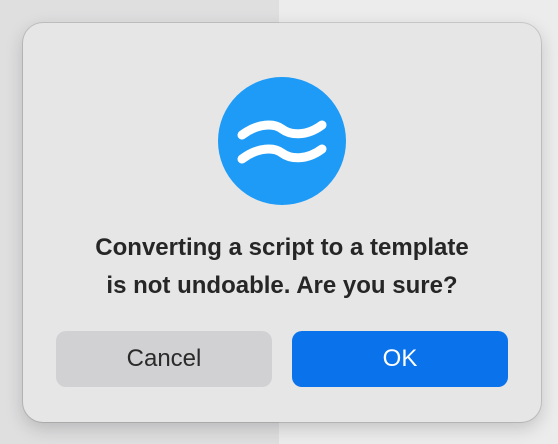 This screenshot has height=444, width=558. What do you see at coordinates (282, 247) in the screenshot?
I see `message-line-1: Converting a script to a template` at bounding box center [282, 247].